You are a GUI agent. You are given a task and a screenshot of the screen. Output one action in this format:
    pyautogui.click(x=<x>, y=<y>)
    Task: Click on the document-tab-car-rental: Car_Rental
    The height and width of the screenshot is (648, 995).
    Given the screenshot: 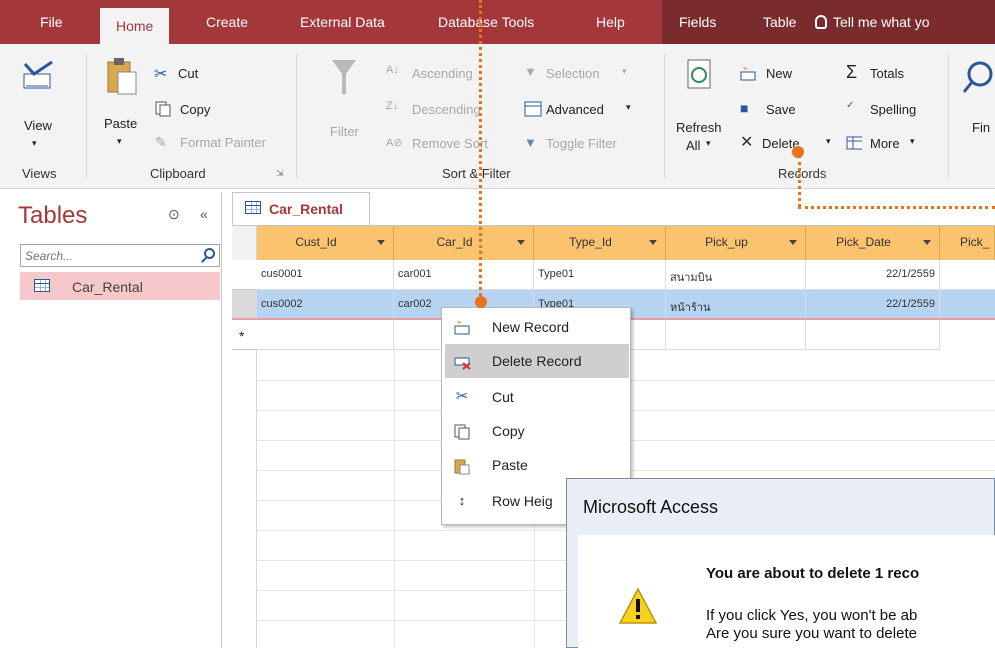 What is the action you would take?
    pyautogui.click(x=301, y=208)
    